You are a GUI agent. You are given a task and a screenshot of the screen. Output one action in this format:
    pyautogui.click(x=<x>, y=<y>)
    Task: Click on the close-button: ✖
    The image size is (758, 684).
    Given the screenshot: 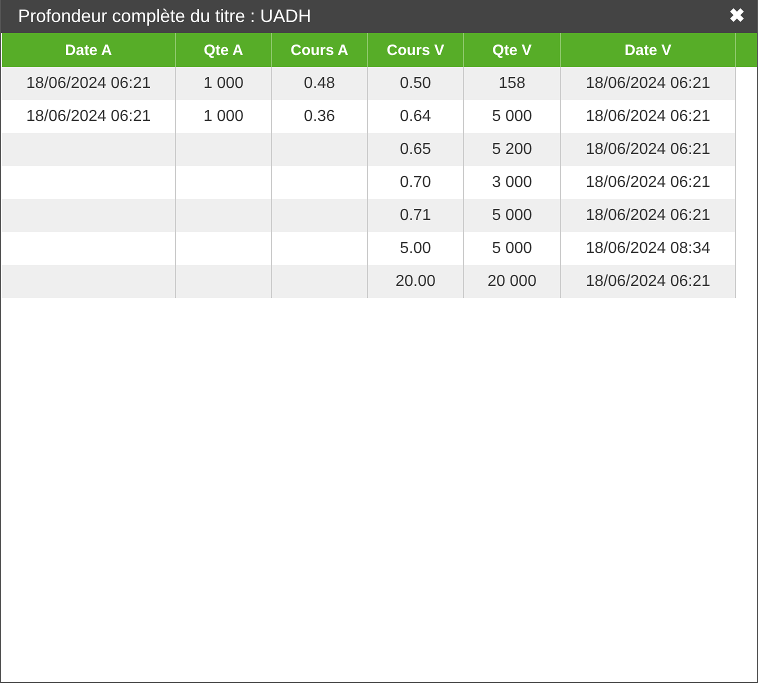 What is the action you would take?
    pyautogui.click(x=737, y=16)
    